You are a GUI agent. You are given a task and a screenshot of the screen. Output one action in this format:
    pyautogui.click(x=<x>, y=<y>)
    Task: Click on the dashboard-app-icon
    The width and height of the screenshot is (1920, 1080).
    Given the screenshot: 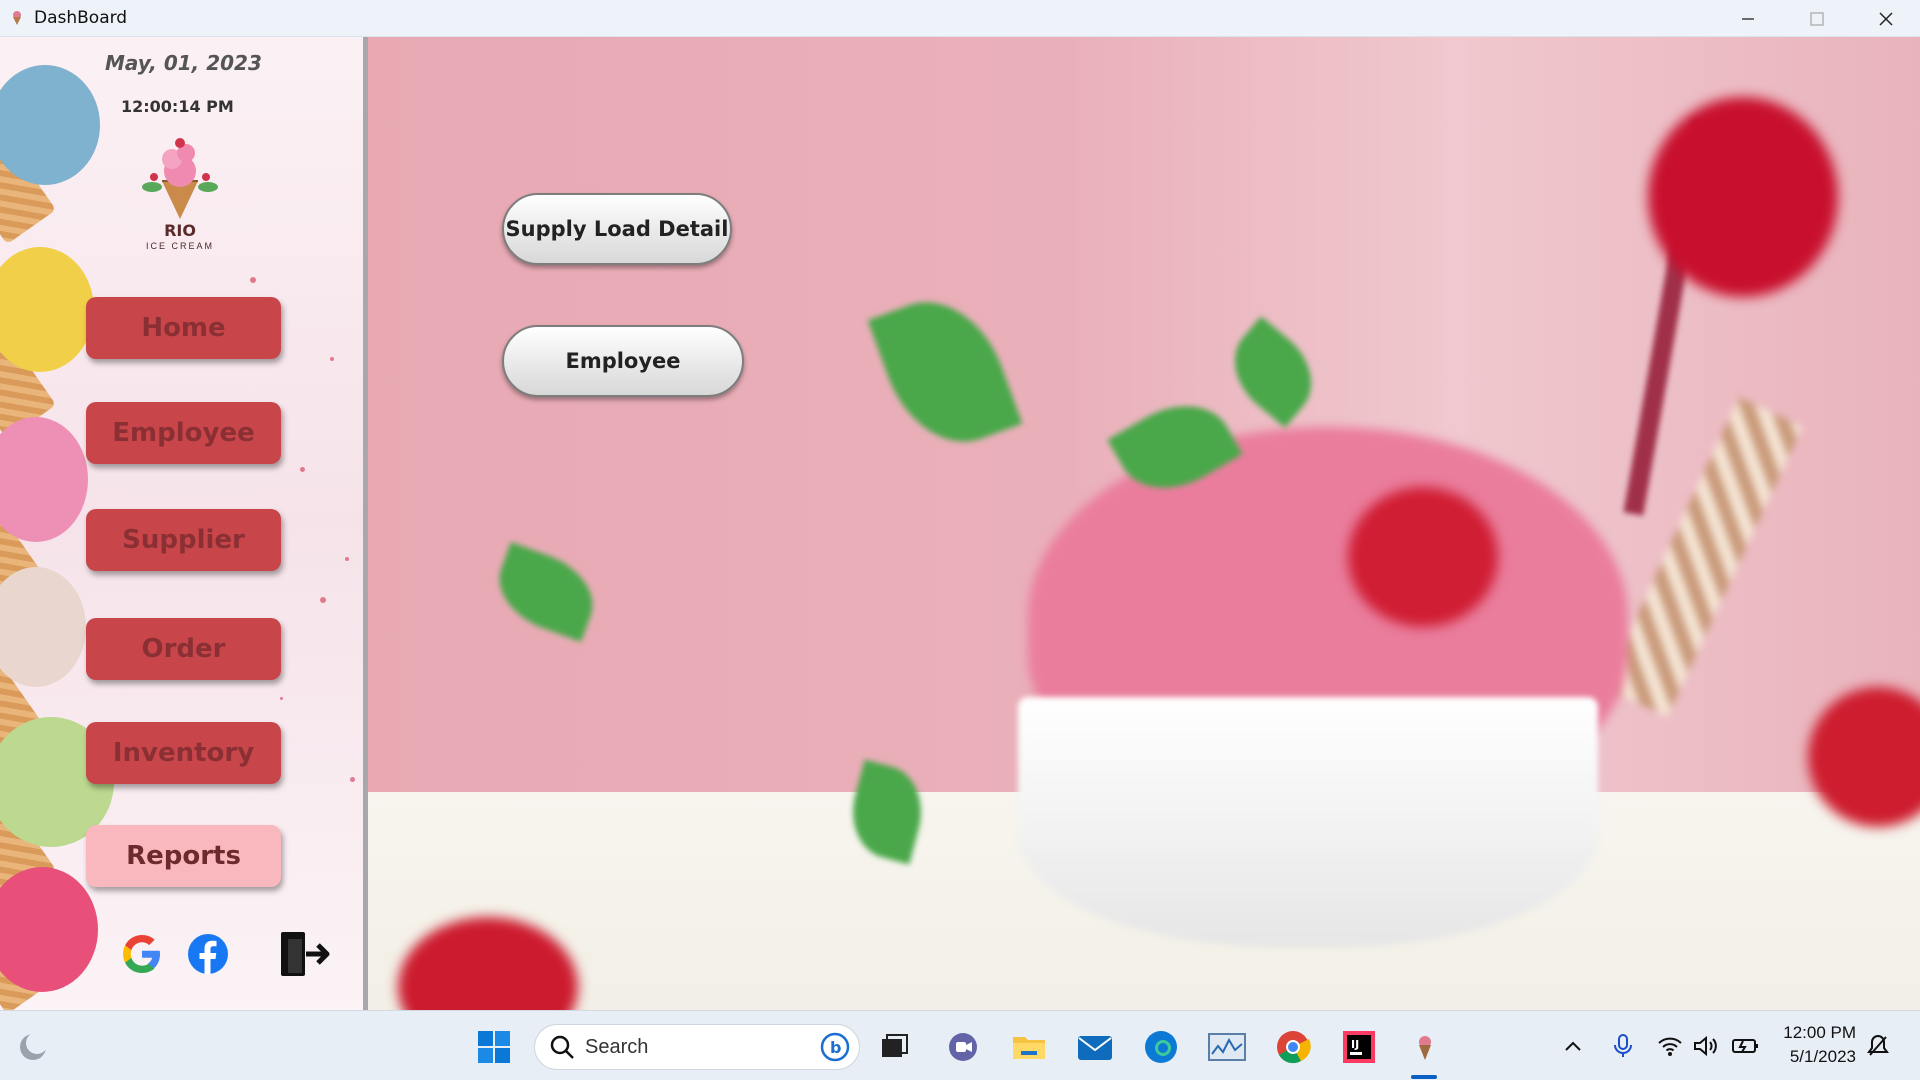 What is the action you would take?
    pyautogui.click(x=1425, y=1047)
    